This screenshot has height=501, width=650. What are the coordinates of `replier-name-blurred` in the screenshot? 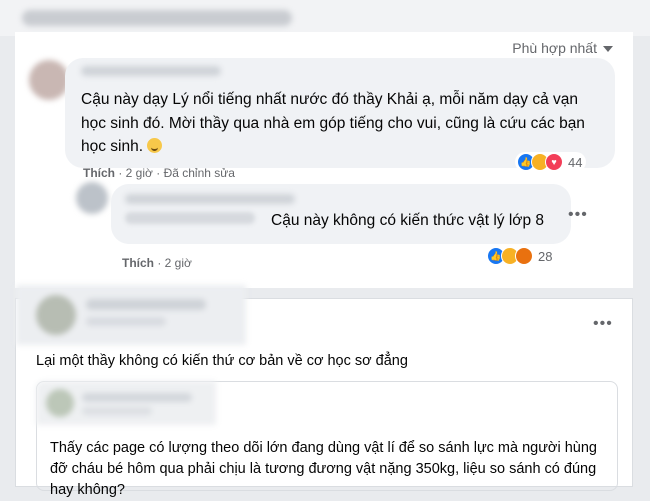 It's located at (210, 199).